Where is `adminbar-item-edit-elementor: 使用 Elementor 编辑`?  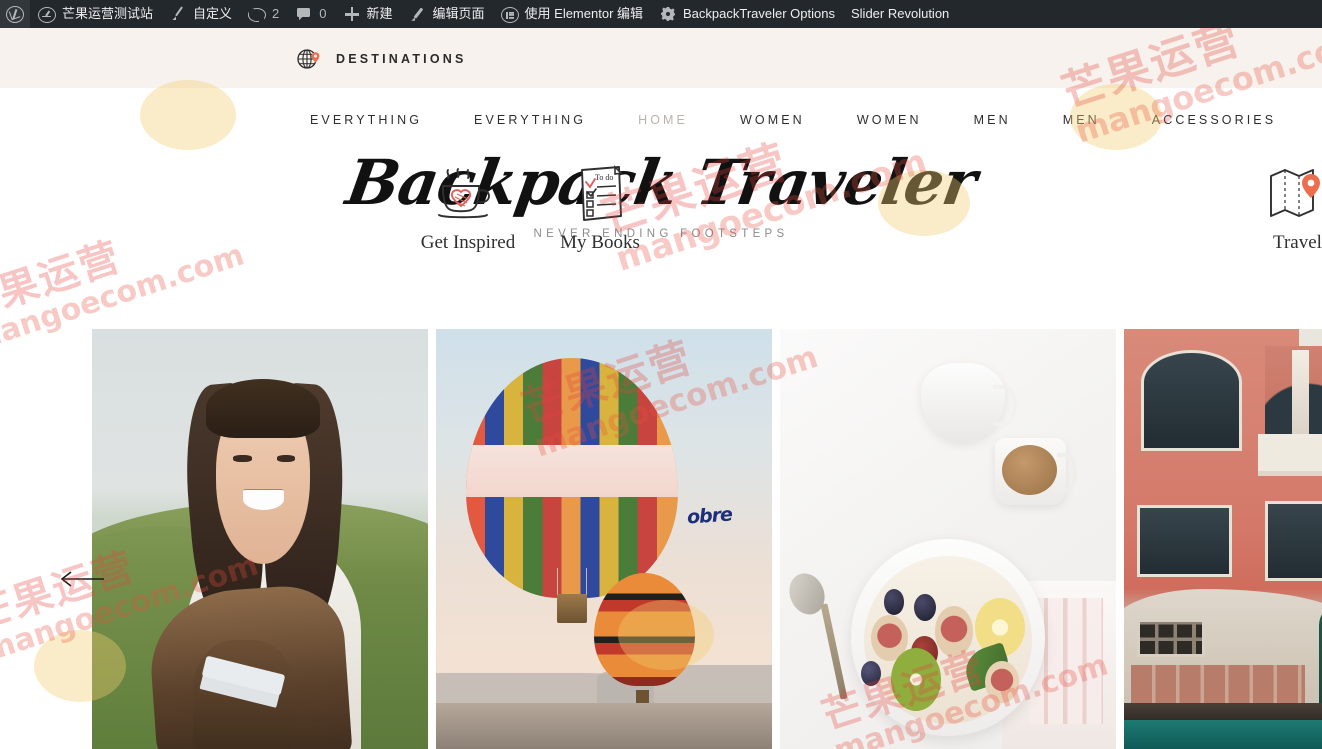 adminbar-item-edit-elementor: 使用 Elementor 编辑 is located at coordinates (572, 14).